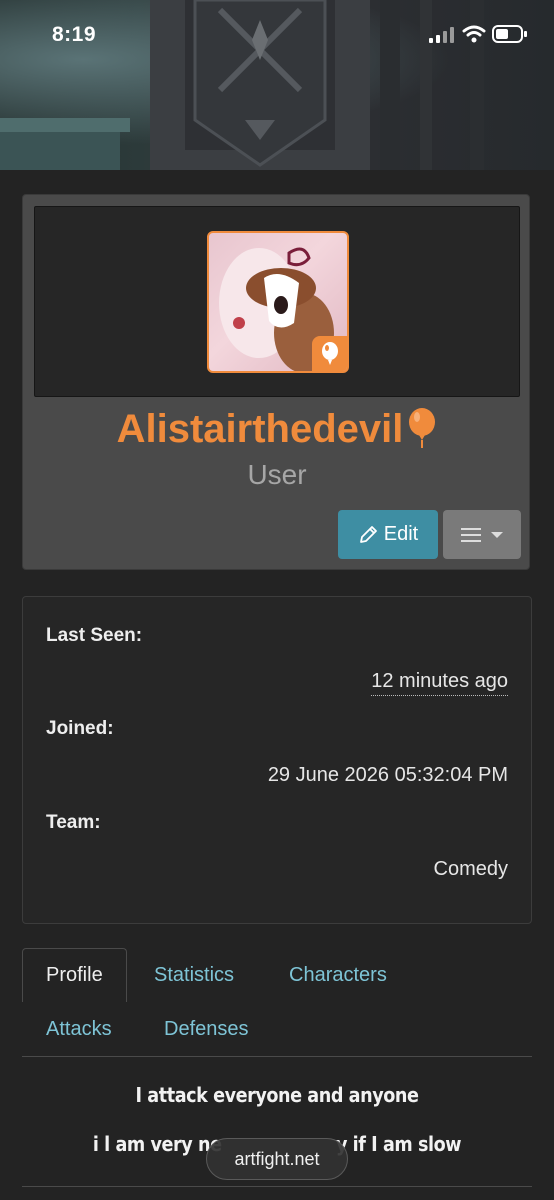 The image size is (554, 1200). I want to click on pencil-icon, so click(368, 534).